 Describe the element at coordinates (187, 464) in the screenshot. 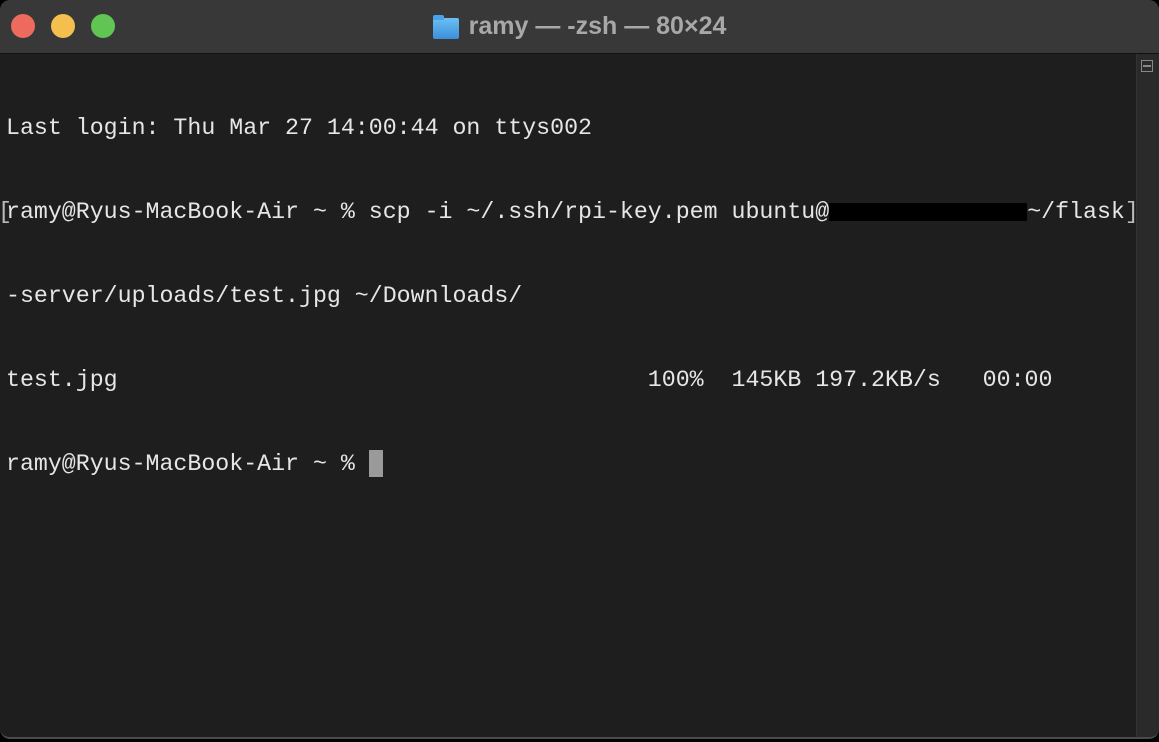

I see `prompt: ramy@Ryus-MacBook-Air ~ %` at that location.